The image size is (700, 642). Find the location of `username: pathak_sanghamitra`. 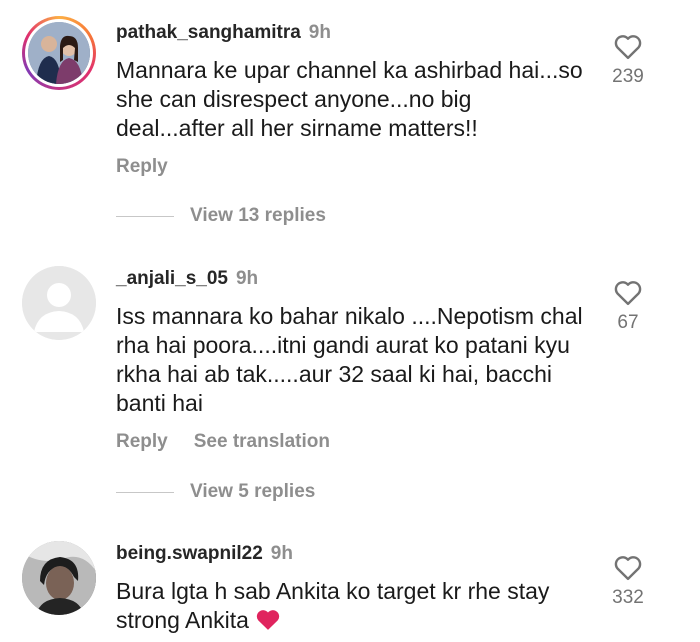

username: pathak_sanghamitra is located at coordinates (208, 32).